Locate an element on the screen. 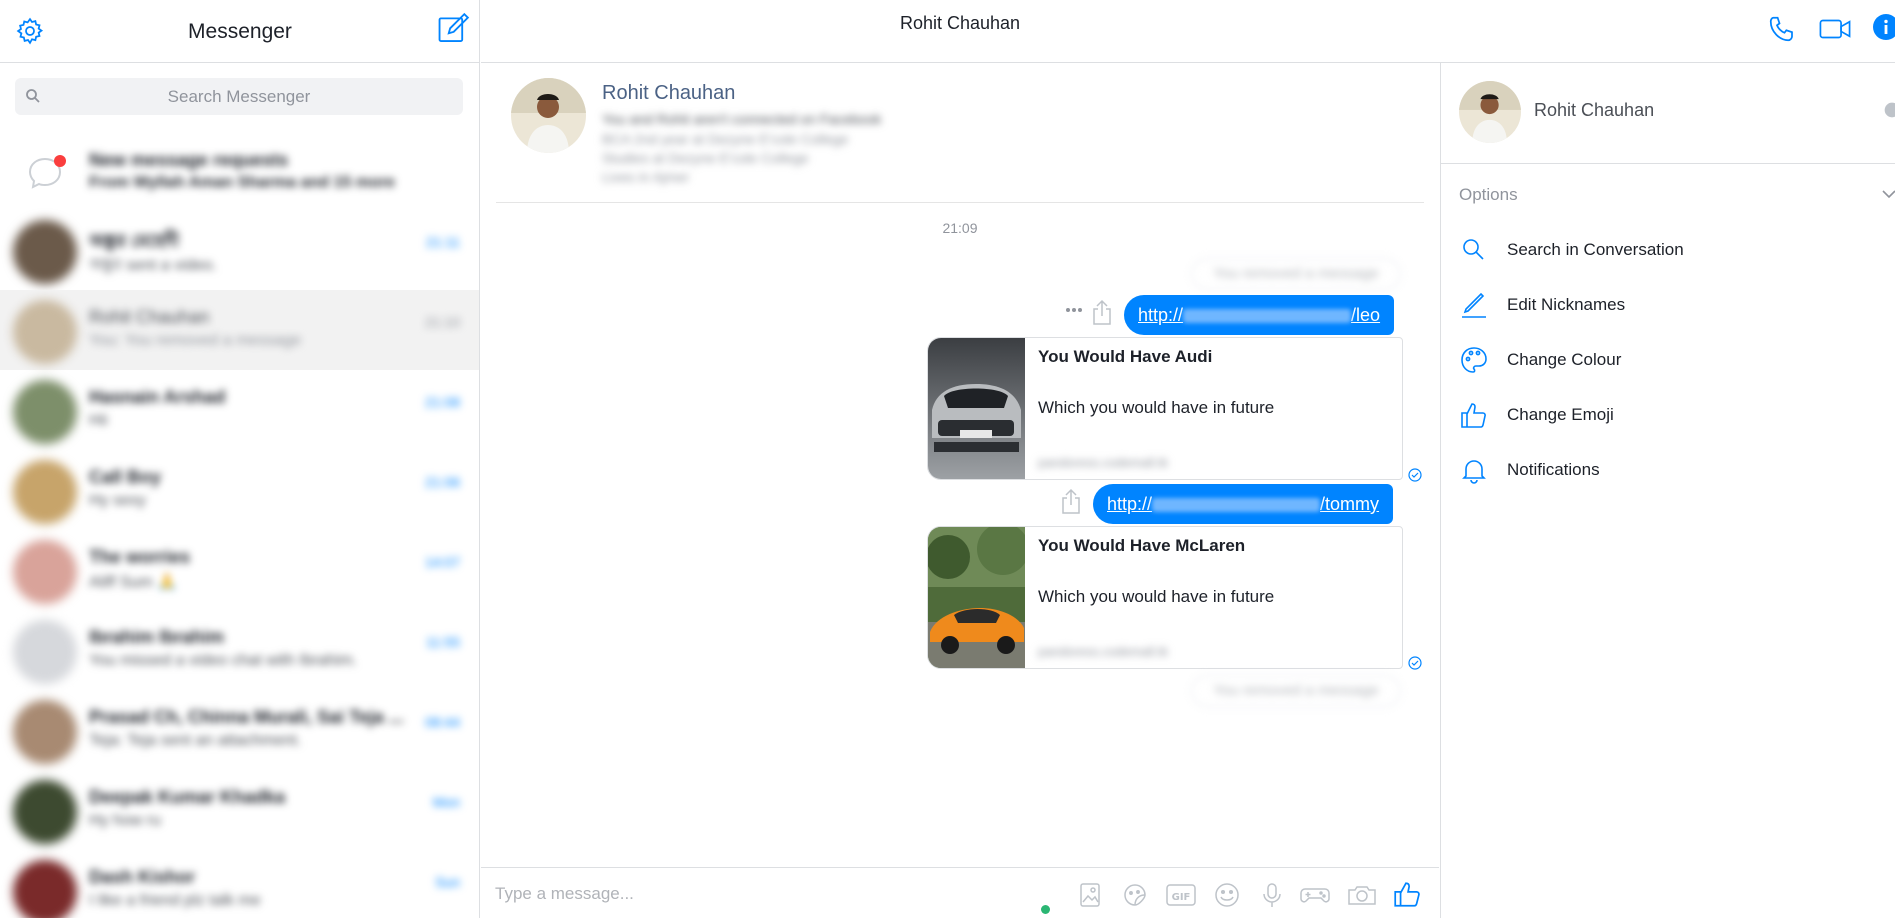 This screenshot has width=1895, height=918. conversation-item: Call Boy Hy sexy 21:06 is located at coordinates (239, 490).